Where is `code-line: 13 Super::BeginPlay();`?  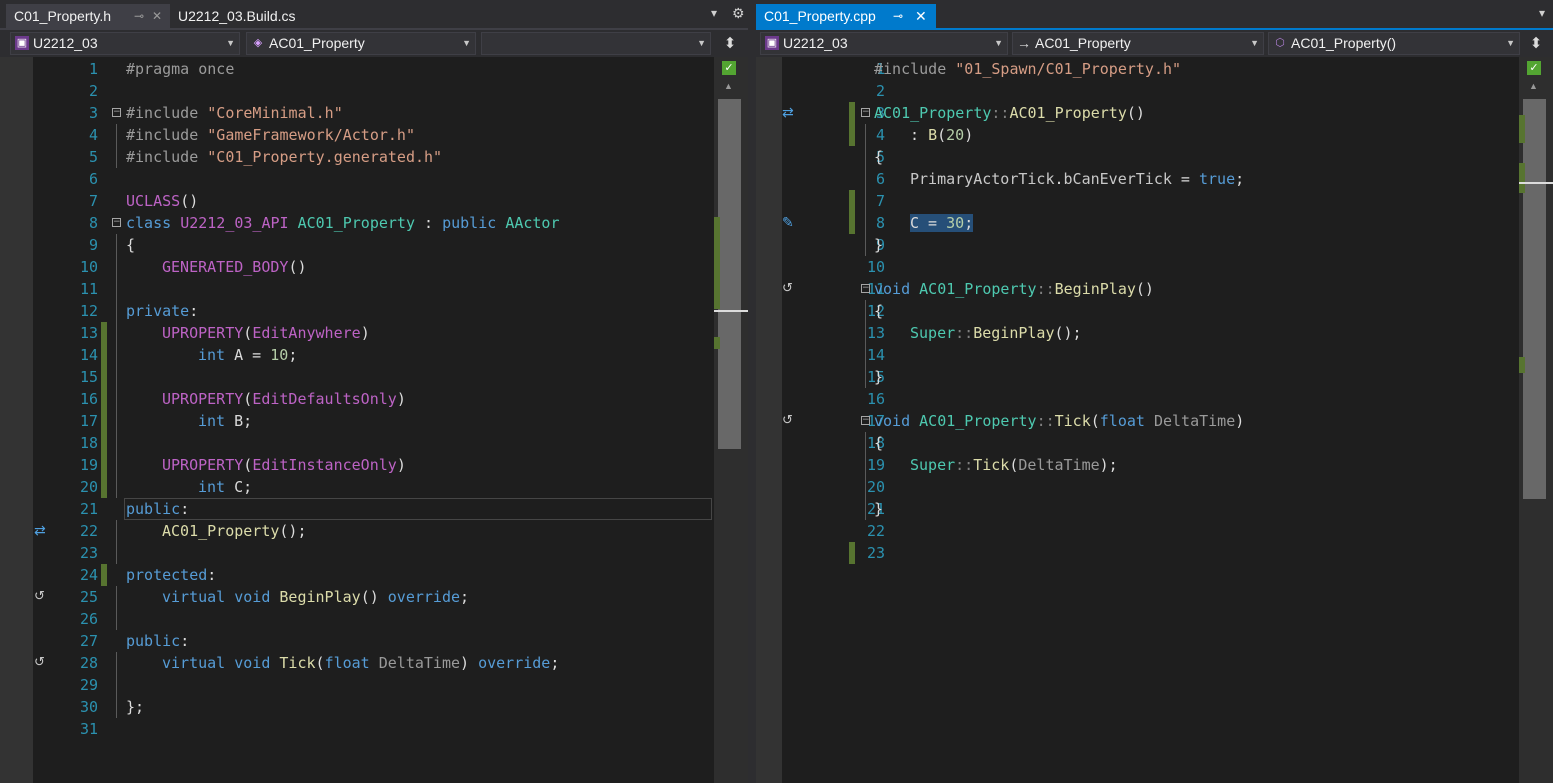 code-line: 13 Super::BeginPlay(); is located at coordinates (1154, 333).